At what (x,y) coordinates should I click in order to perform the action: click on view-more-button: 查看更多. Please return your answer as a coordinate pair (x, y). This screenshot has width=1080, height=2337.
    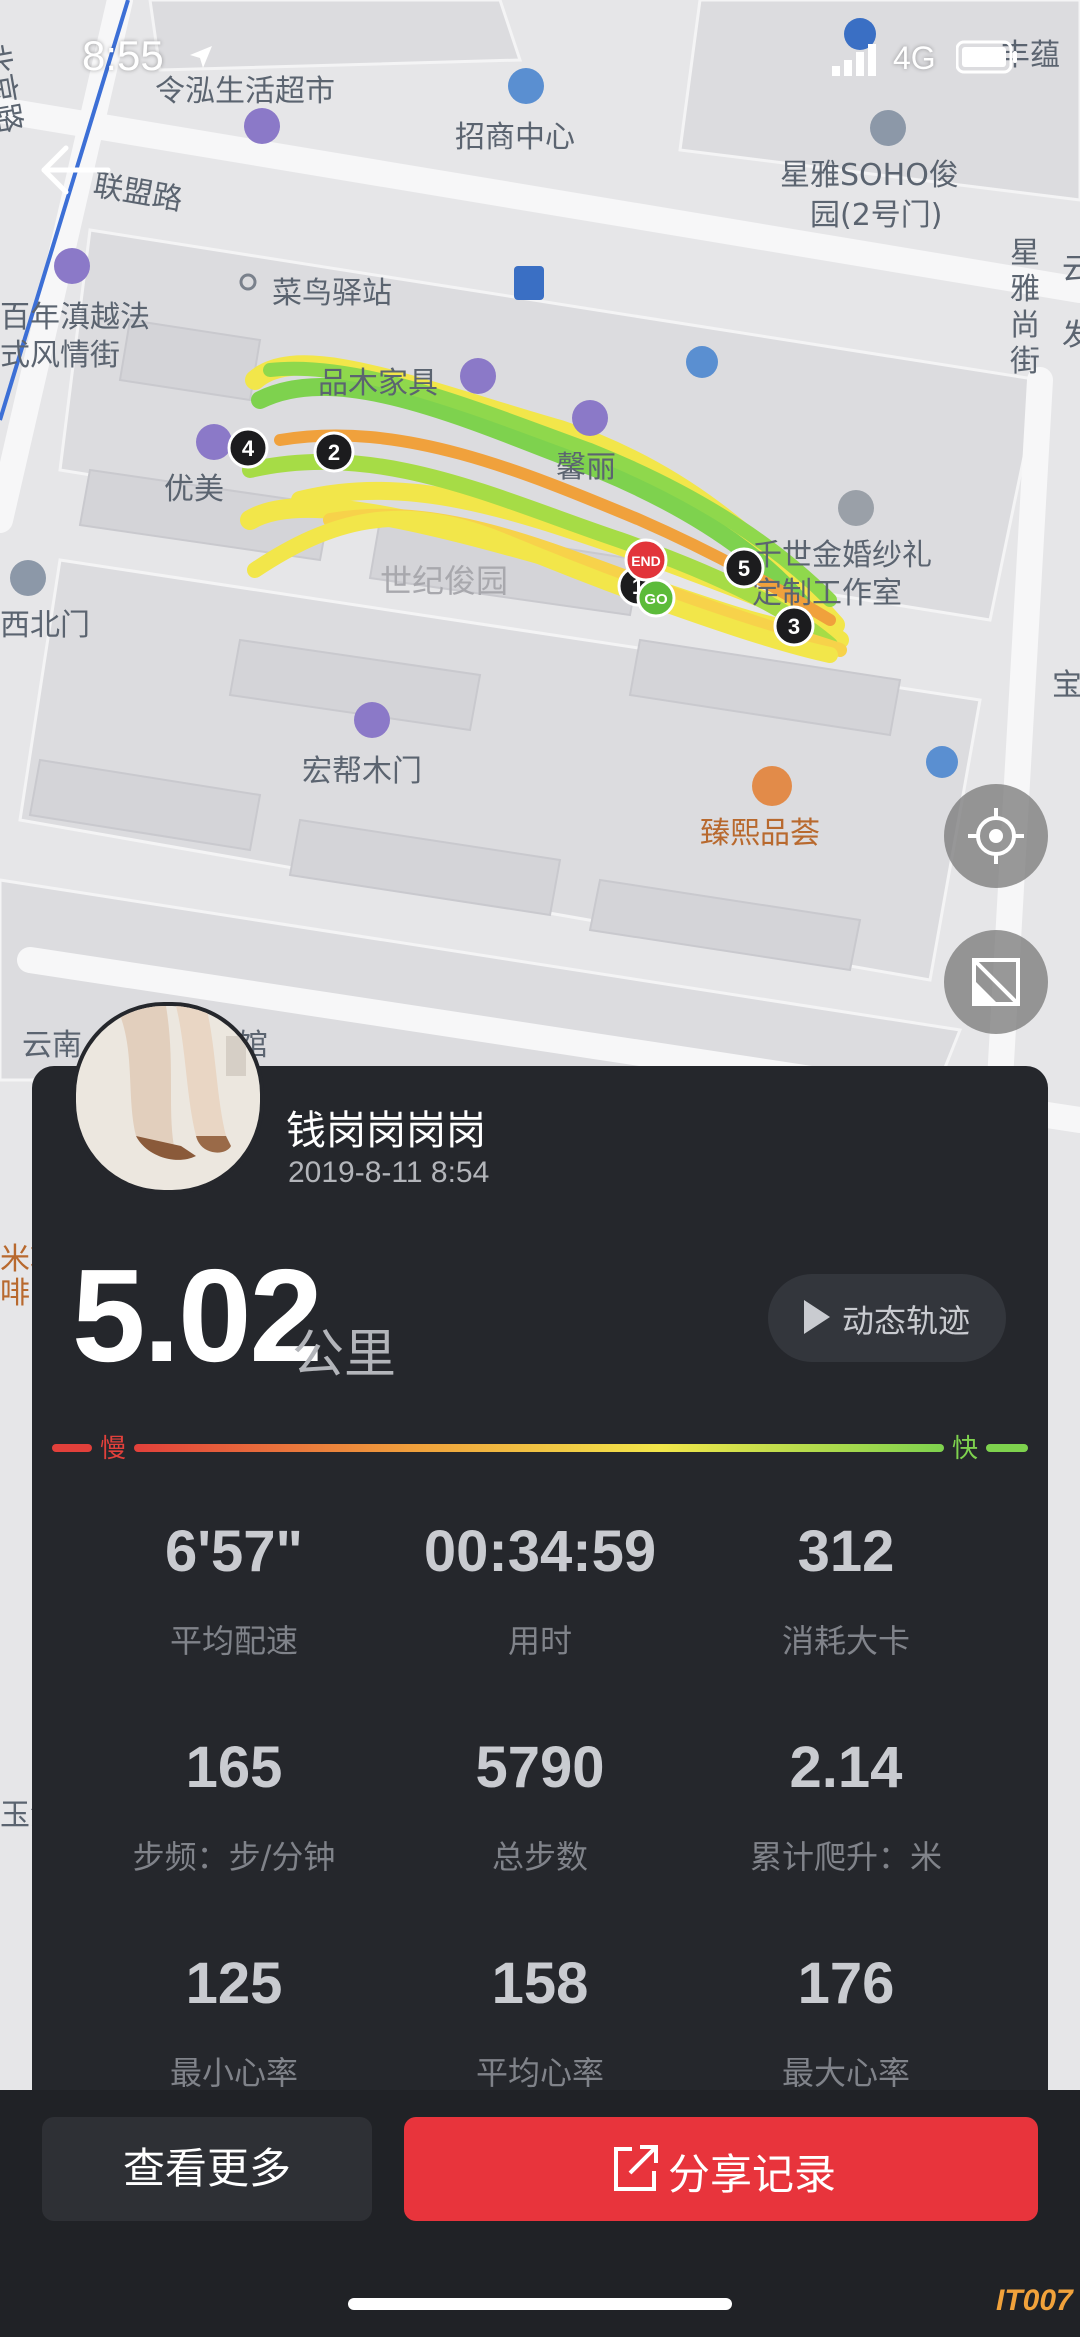
    Looking at the image, I should click on (207, 2169).